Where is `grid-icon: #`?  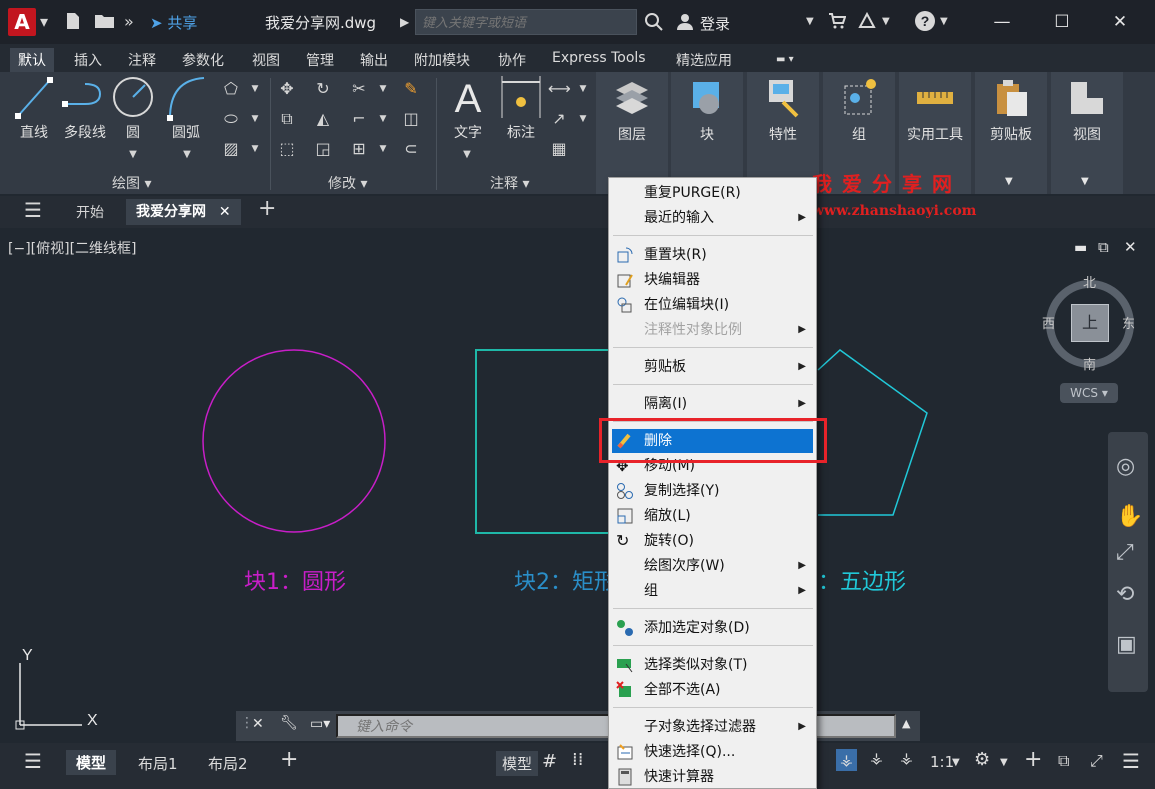
grid-icon: # is located at coordinates (549, 761).